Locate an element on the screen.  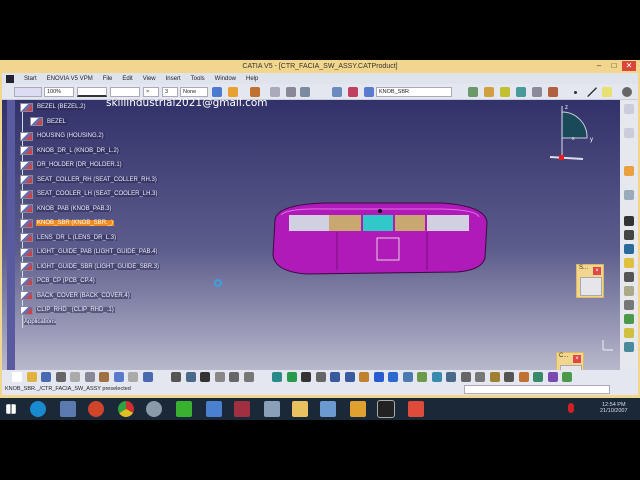
cut-icon is located at coordinates (75, 377).